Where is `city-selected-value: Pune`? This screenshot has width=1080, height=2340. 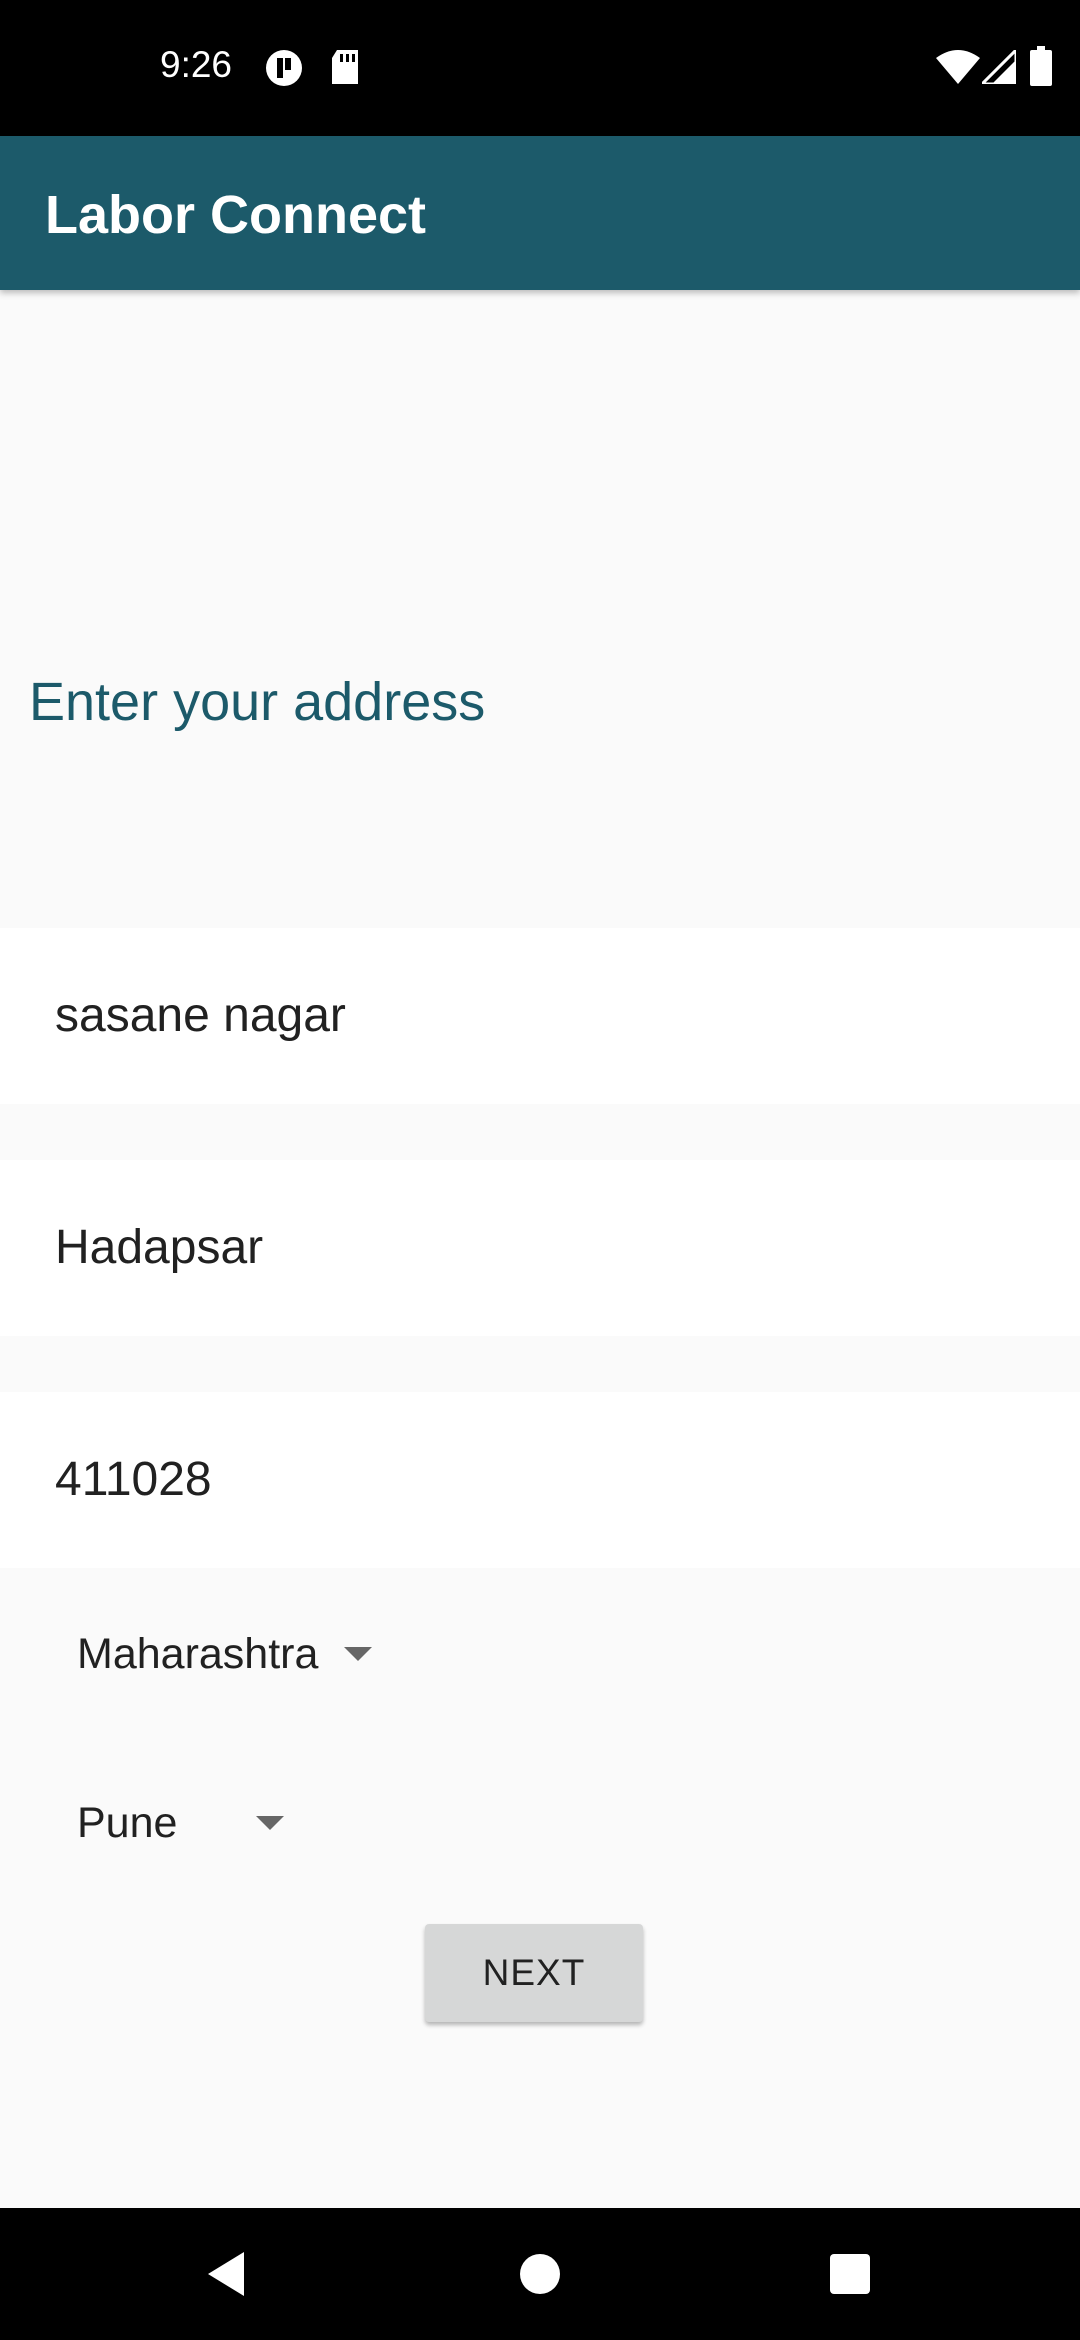 city-selected-value: Pune is located at coordinates (127, 1822).